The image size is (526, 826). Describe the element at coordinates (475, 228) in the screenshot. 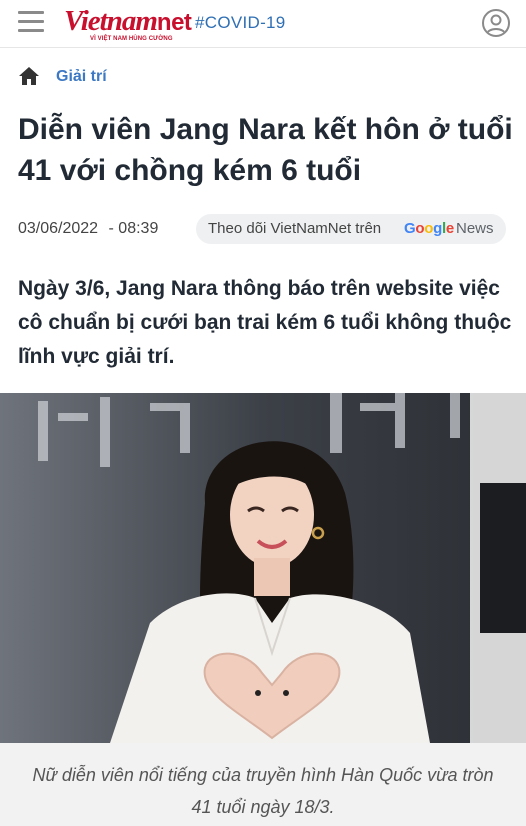

I see `google-news-label: News` at that location.